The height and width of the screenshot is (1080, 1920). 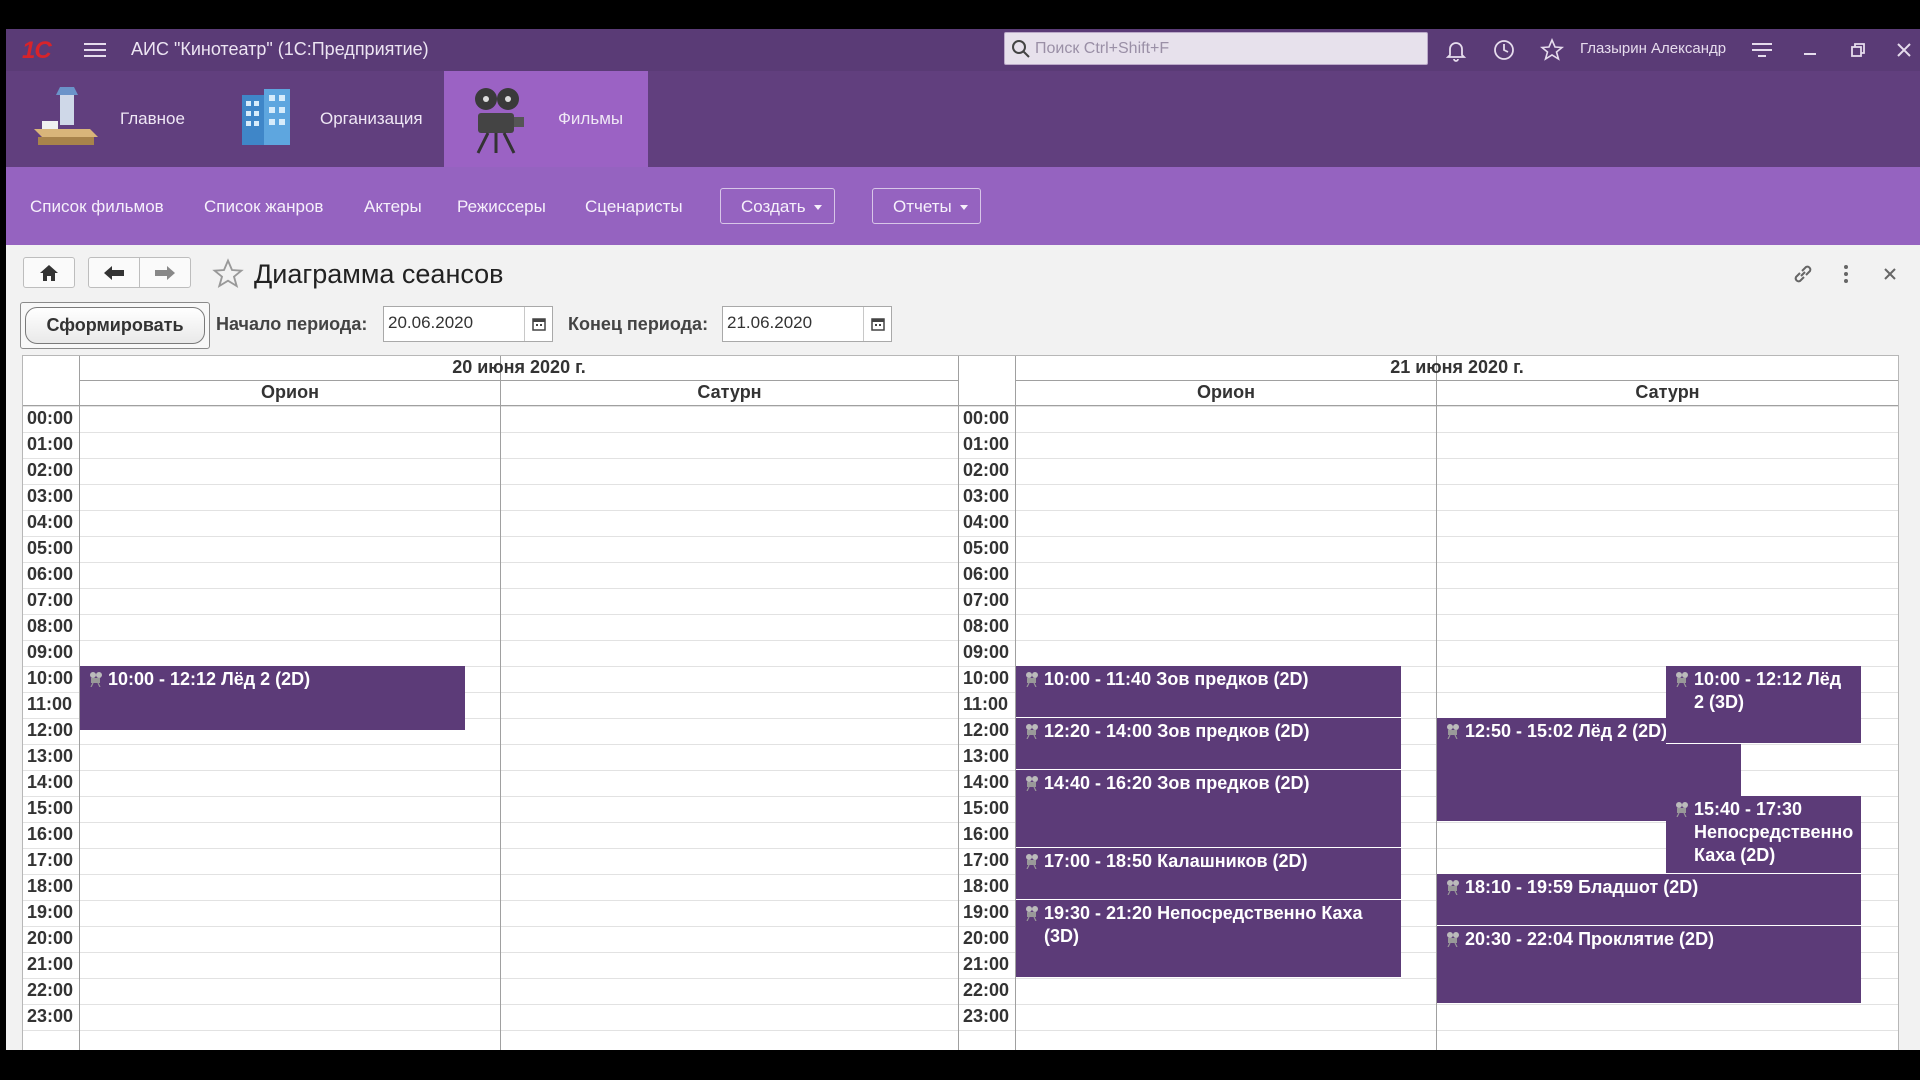 I want to click on start-date-input, so click(x=453, y=323).